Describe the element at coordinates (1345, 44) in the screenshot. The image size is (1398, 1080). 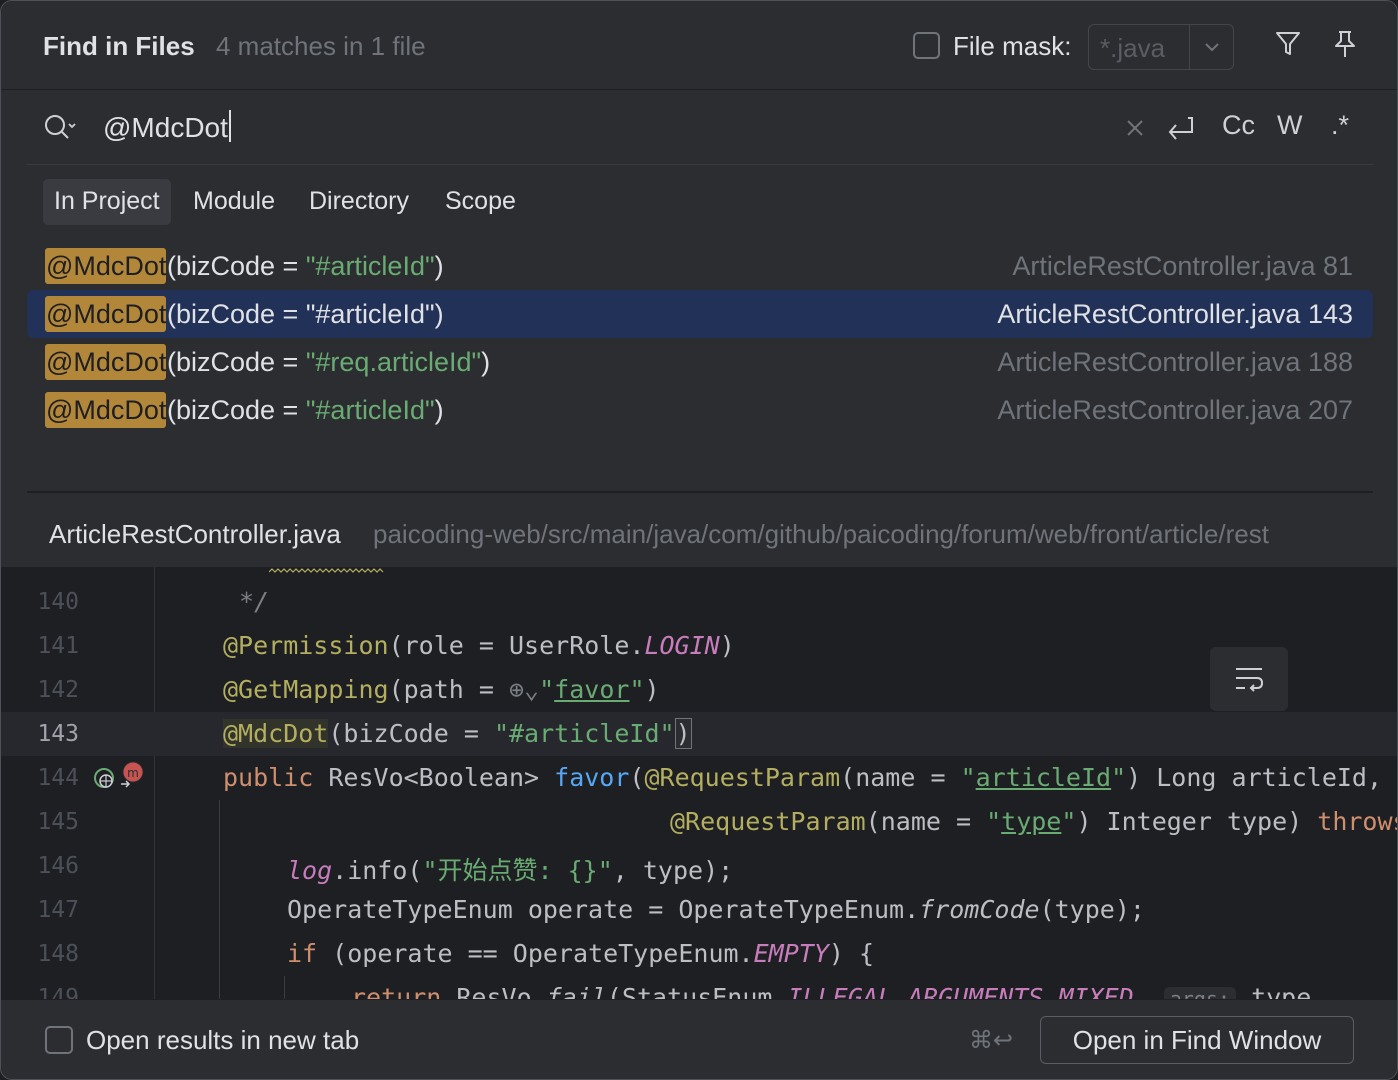
I see `pin-icon` at that location.